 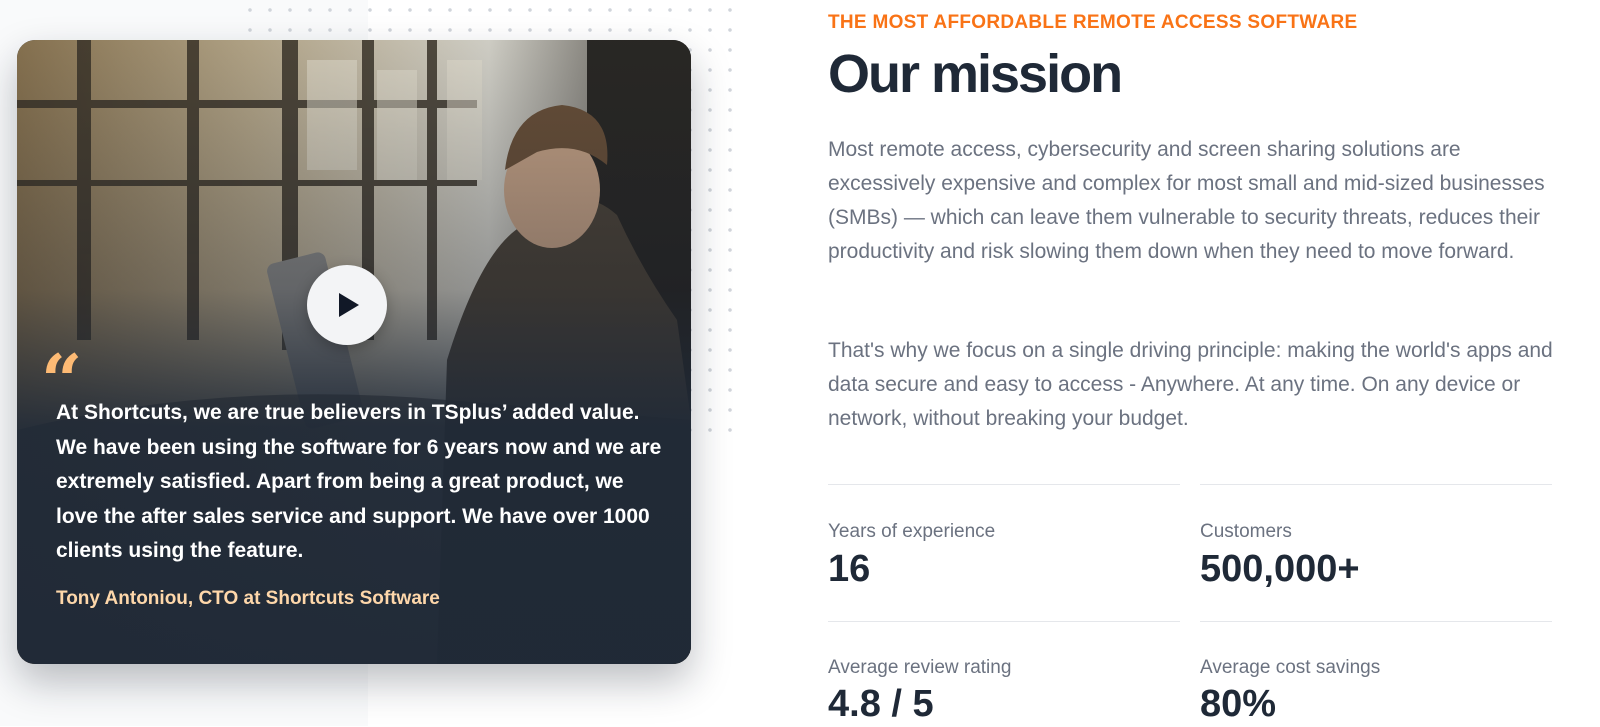 What do you see at coordinates (1246, 531) in the screenshot?
I see `stat-label: Customers` at bounding box center [1246, 531].